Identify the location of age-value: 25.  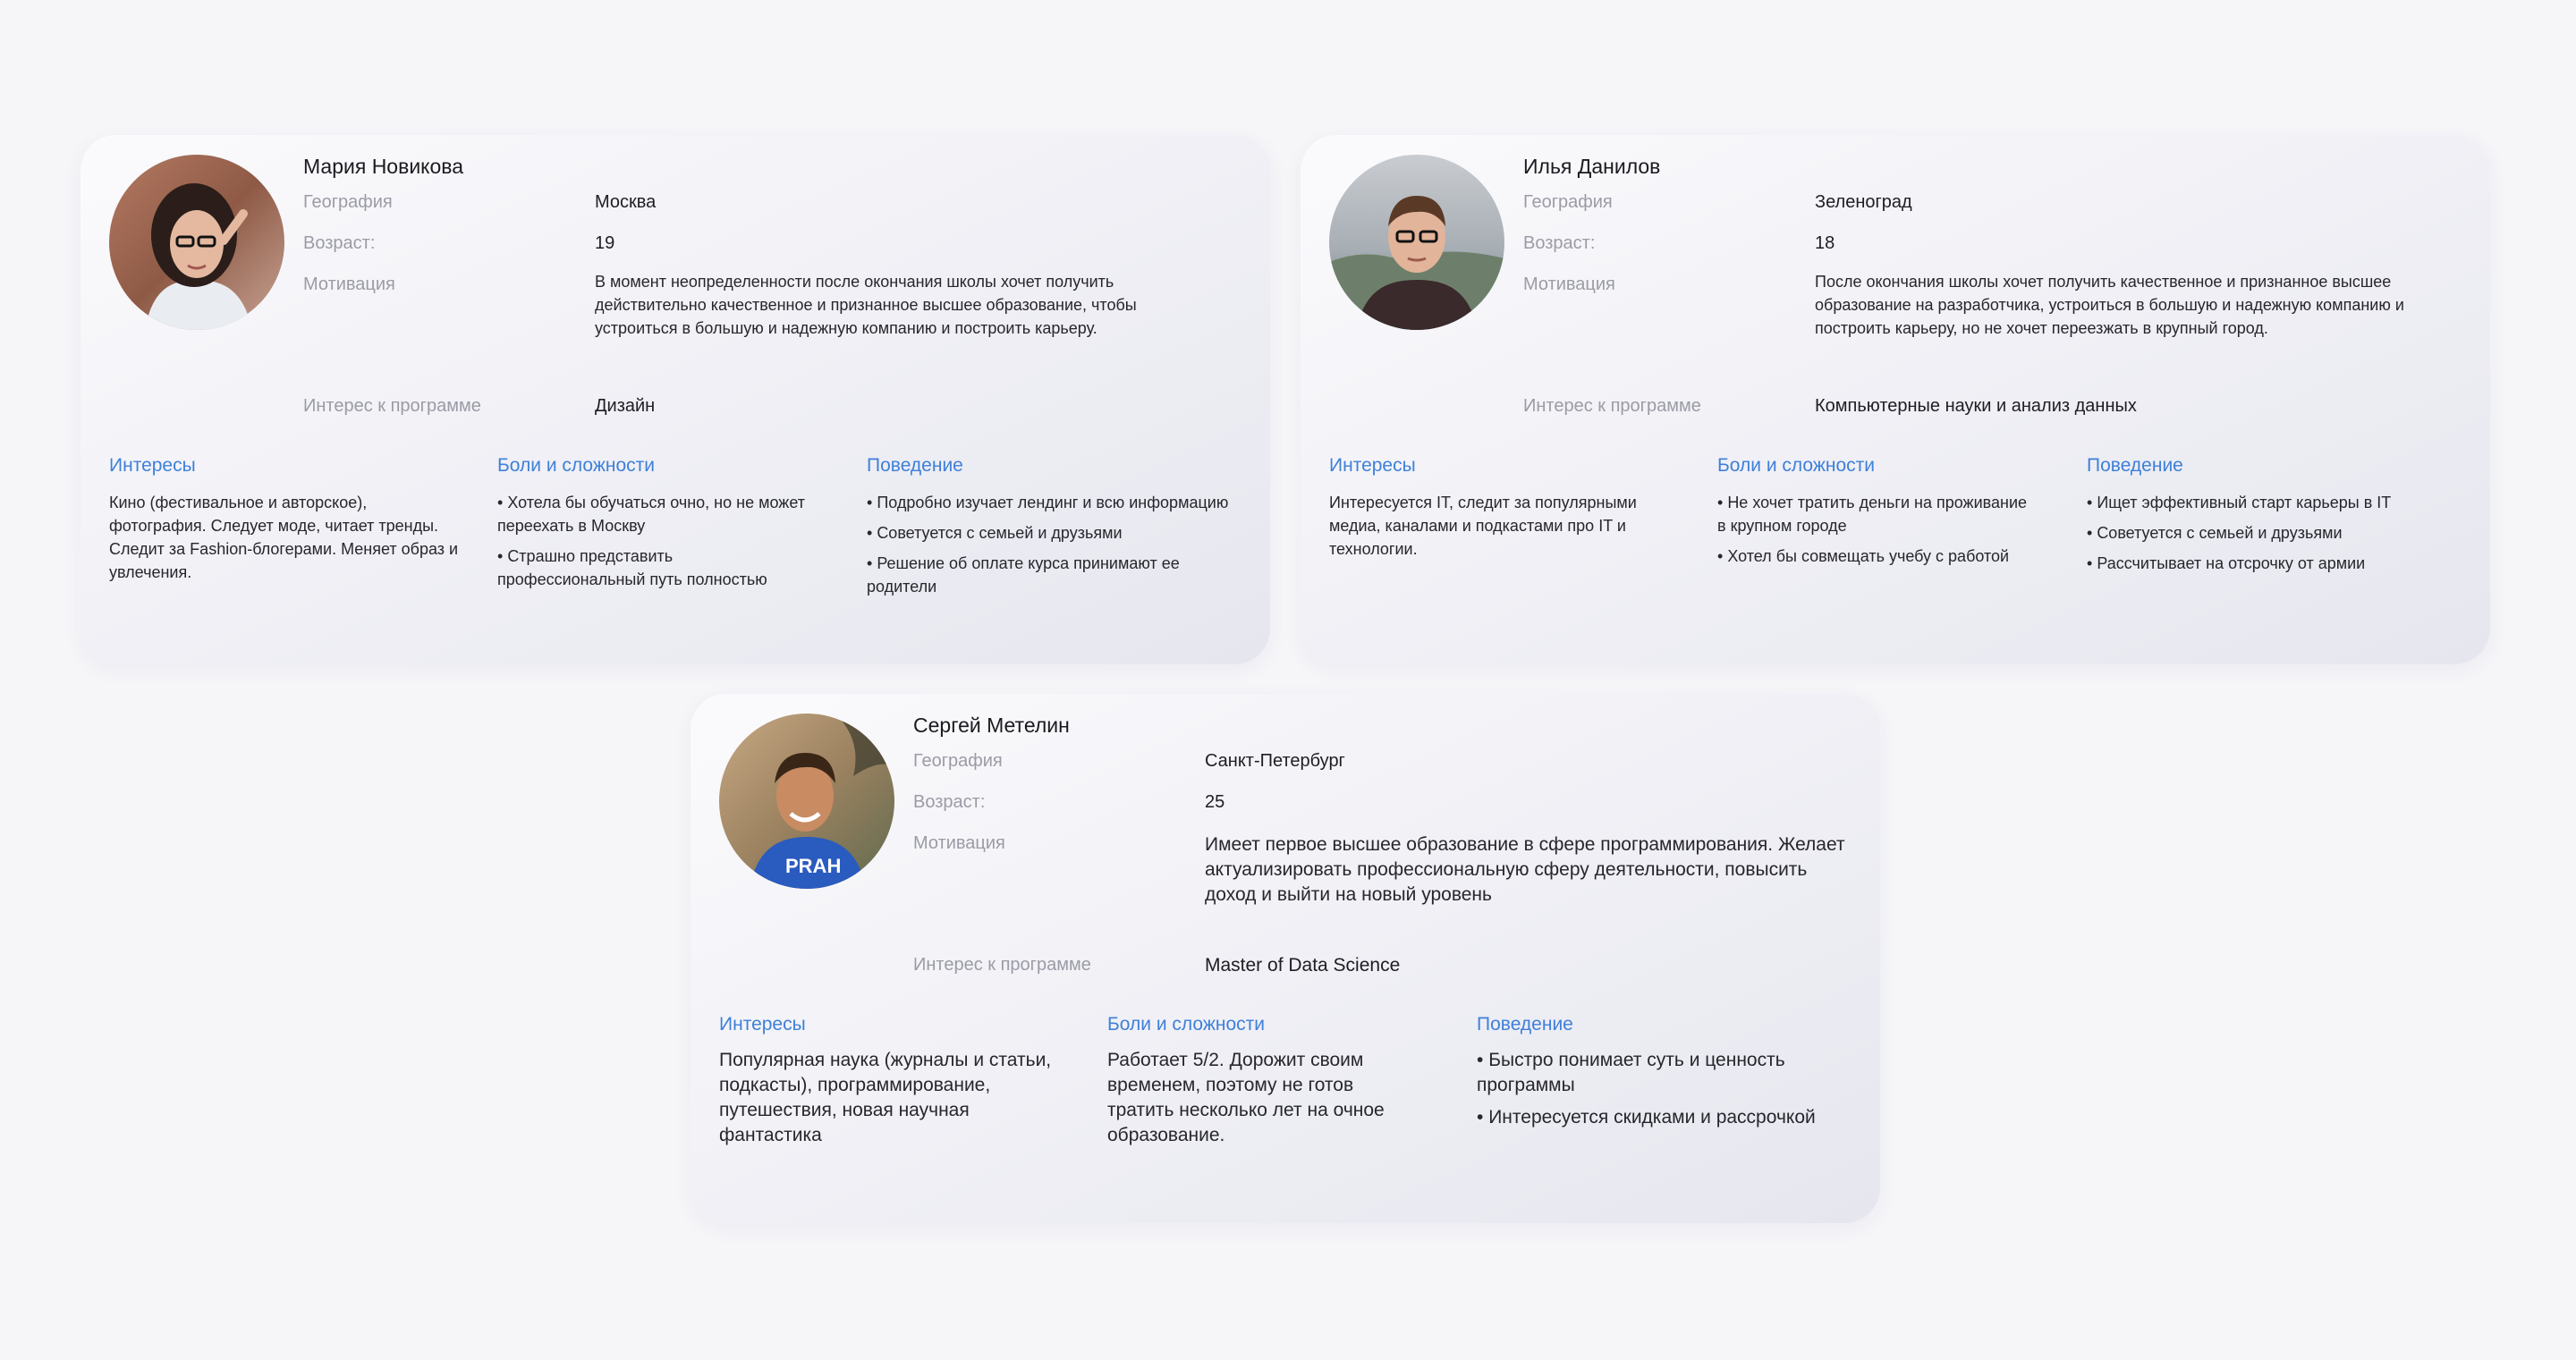
(1215, 802).